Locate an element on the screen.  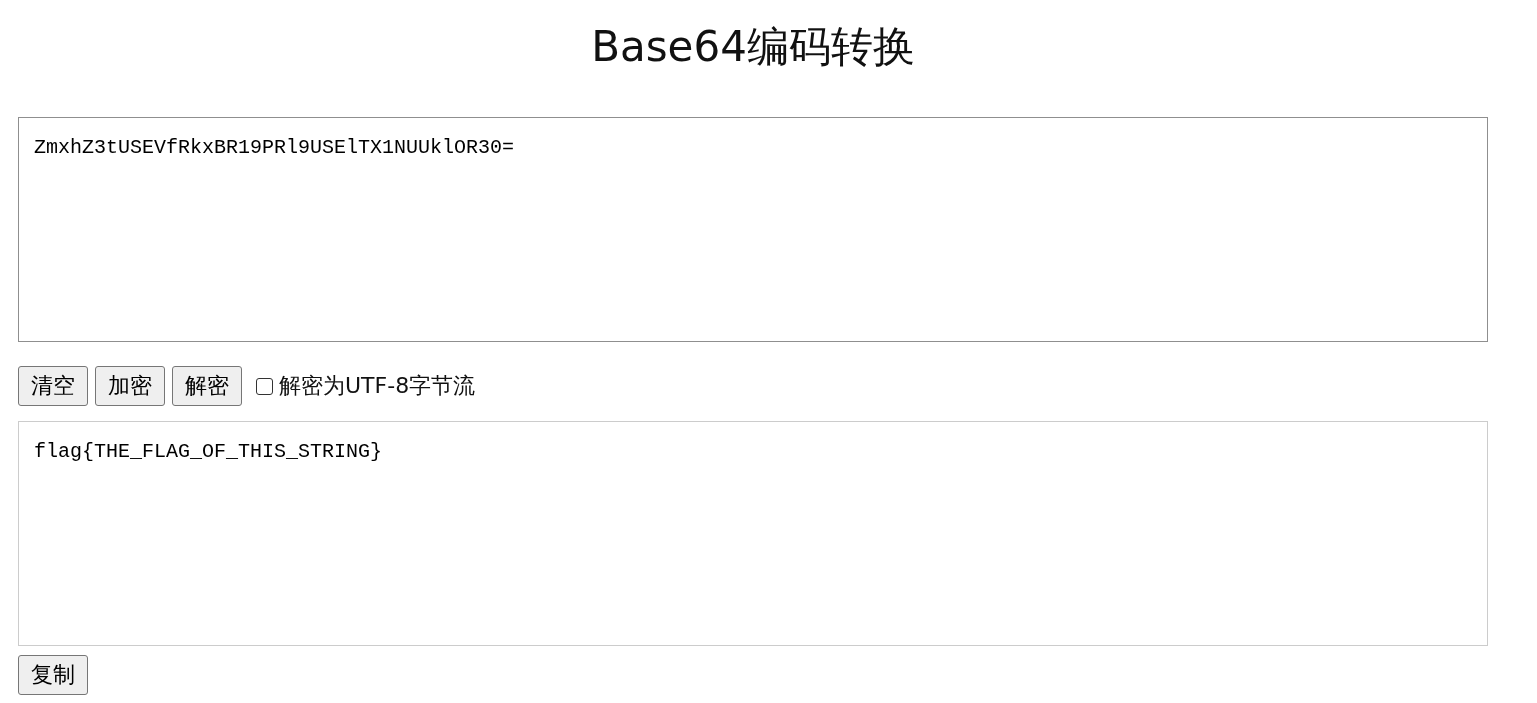
checkbox-label: 解密为UTF-8字节流 is located at coordinates (377, 386).